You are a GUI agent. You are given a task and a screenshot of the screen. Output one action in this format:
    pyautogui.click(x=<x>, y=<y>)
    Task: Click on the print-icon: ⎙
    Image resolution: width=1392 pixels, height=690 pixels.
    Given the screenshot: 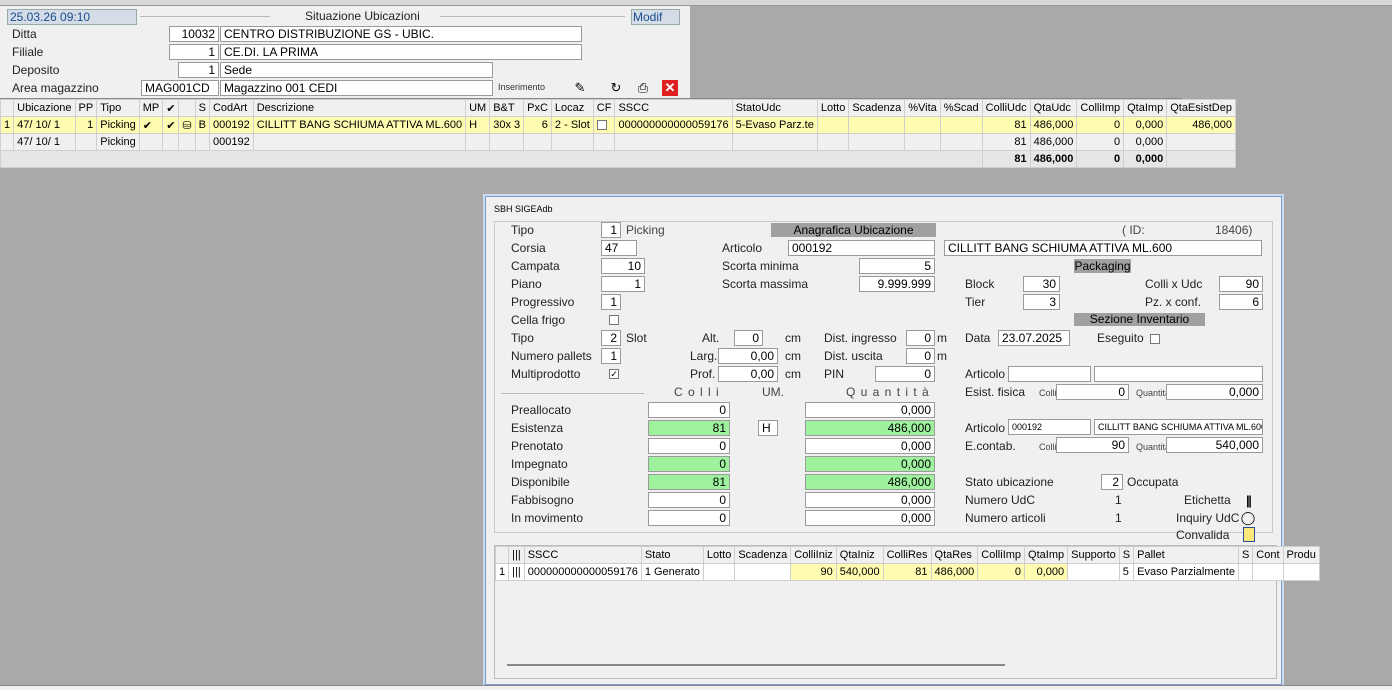 What is the action you would take?
    pyautogui.click(x=643, y=88)
    